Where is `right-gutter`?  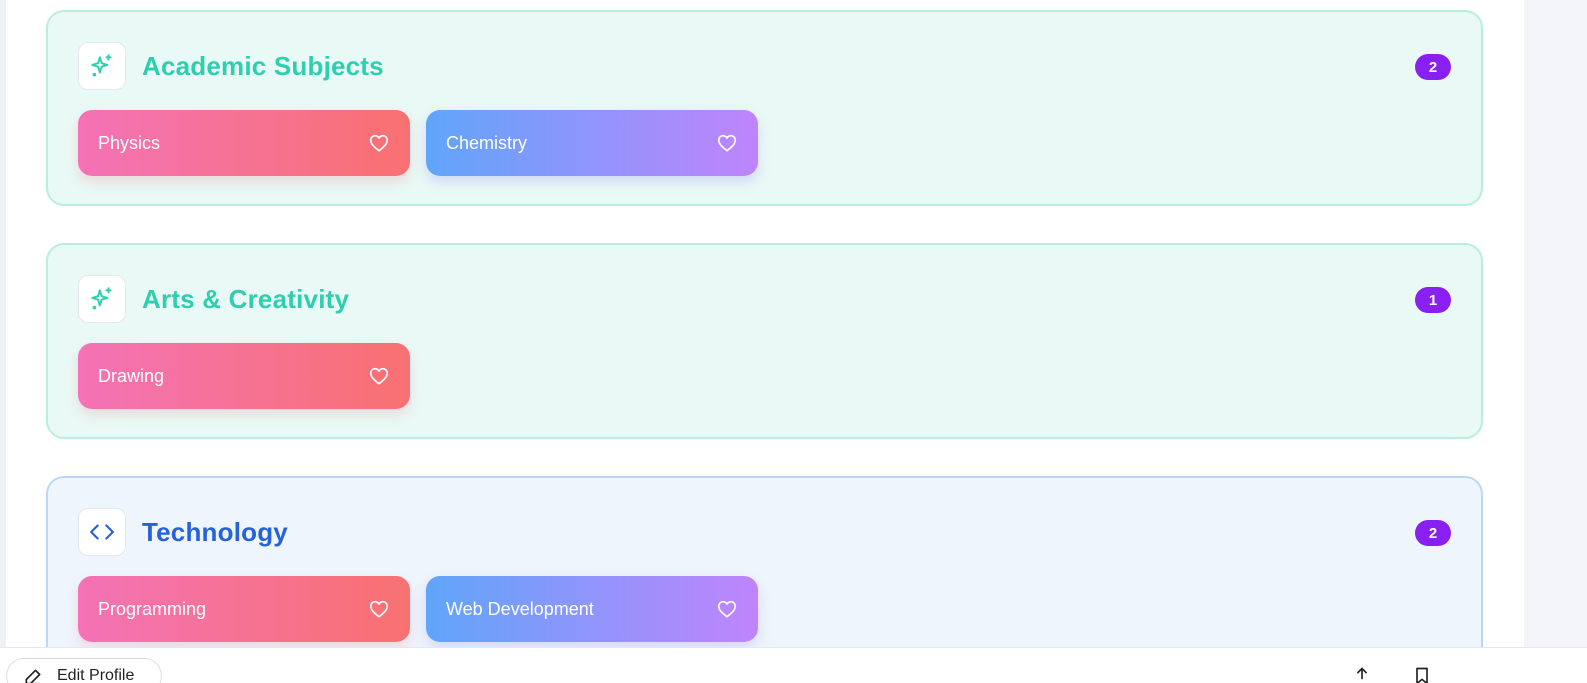 right-gutter is located at coordinates (1555, 323).